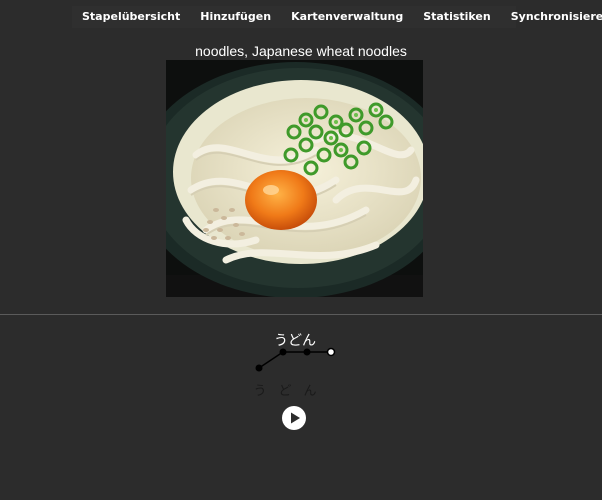 The image size is (602, 500). I want to click on play-circle-icon, so click(294, 418).